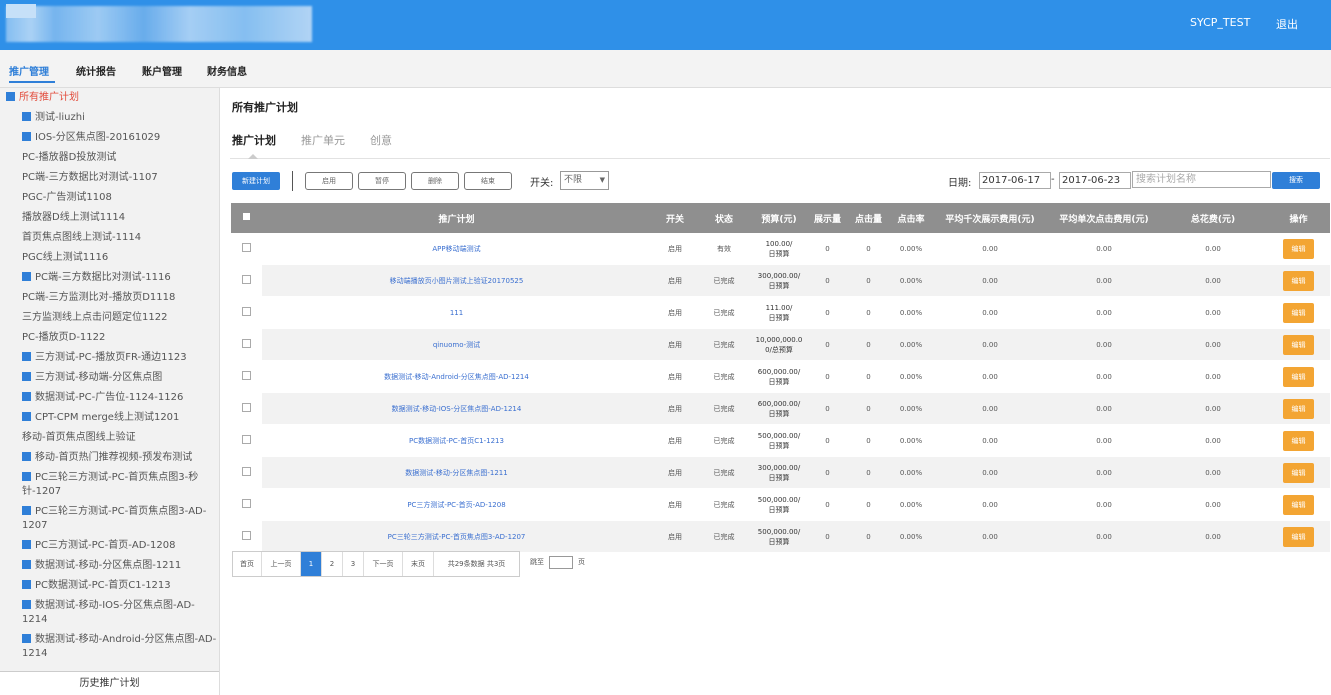 The width and height of the screenshot is (1331, 695). What do you see at coordinates (109, 438) in the screenshot?
I see `tree-item: 移动-首页焦点图线上验证` at bounding box center [109, 438].